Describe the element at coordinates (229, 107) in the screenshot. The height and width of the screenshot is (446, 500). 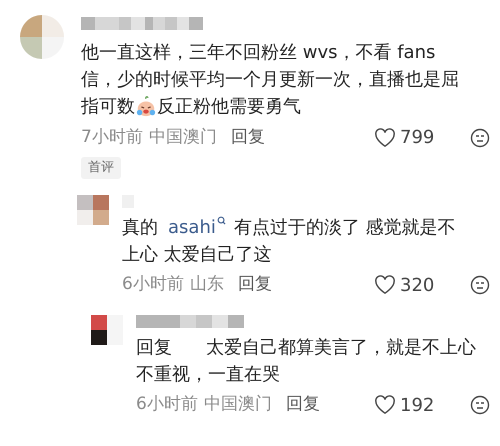
I see `comment-text: 反正粉他需要勇气` at that location.